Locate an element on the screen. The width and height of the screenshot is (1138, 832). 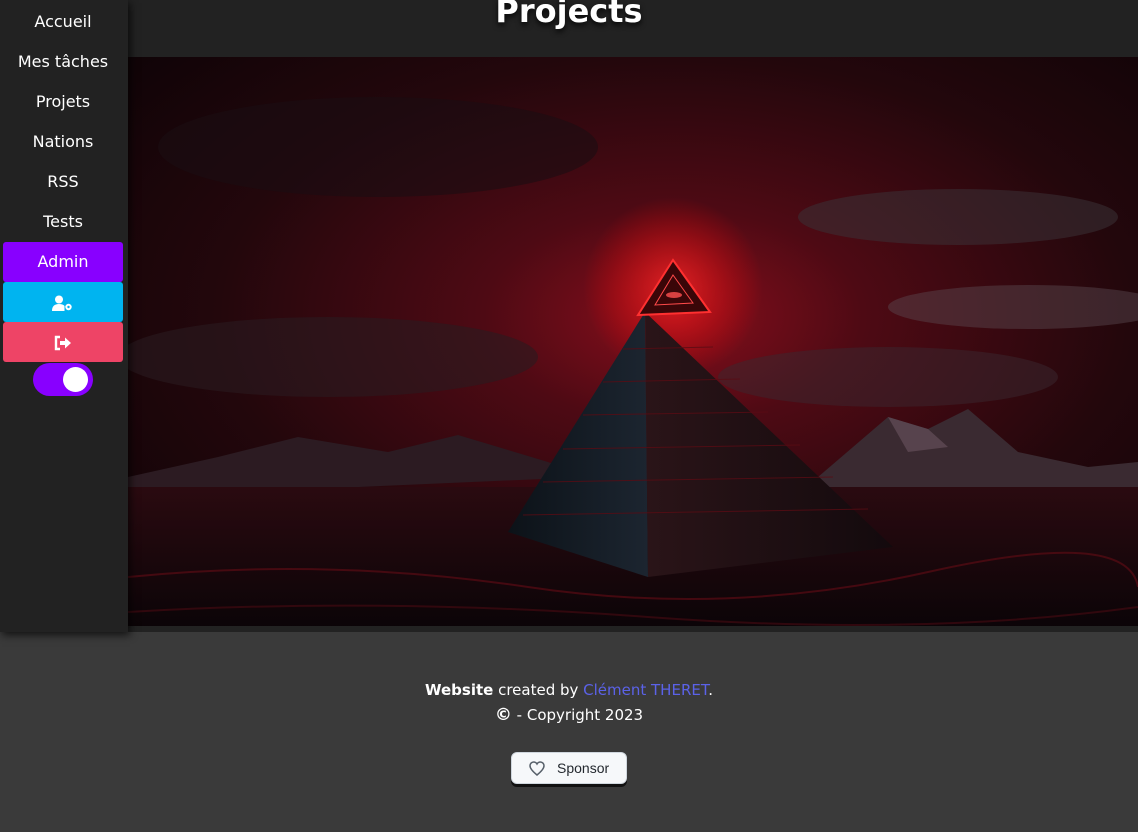
theme-toggle is located at coordinates (63, 379).